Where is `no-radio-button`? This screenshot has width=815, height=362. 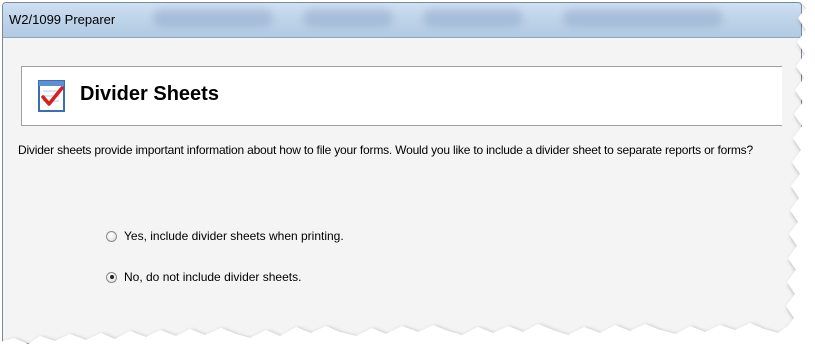
no-radio-button is located at coordinates (111, 277).